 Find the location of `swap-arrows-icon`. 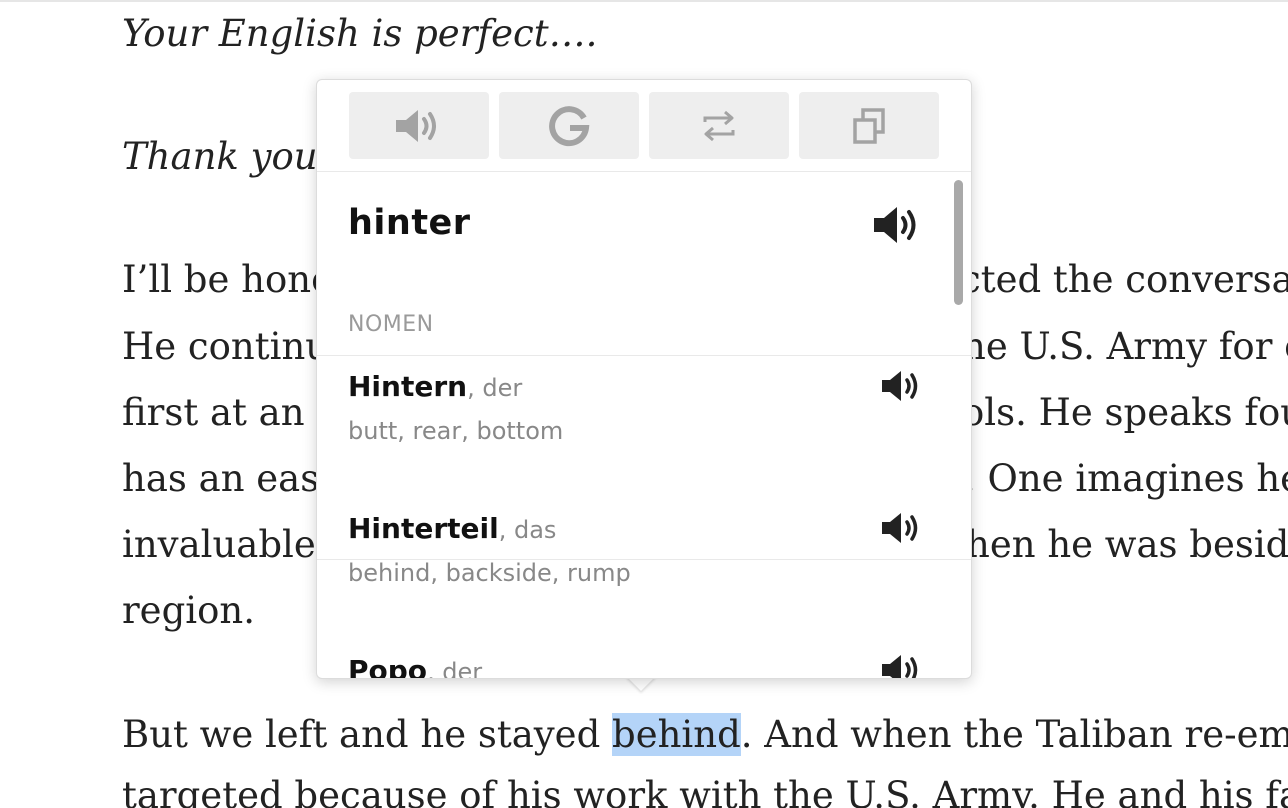

swap-arrows-icon is located at coordinates (719, 125).